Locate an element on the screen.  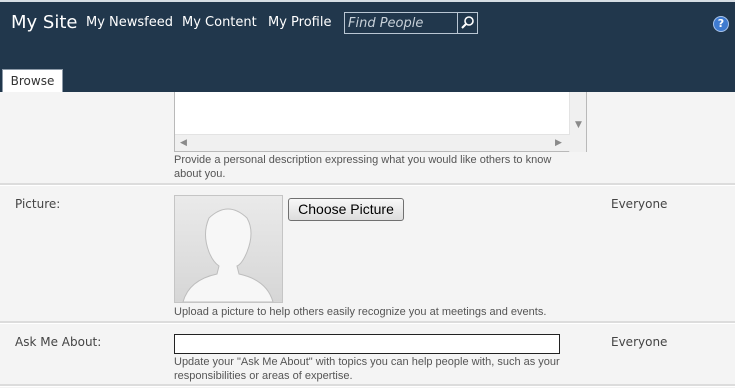
nav-my-profile: My Profile is located at coordinates (299, 22).